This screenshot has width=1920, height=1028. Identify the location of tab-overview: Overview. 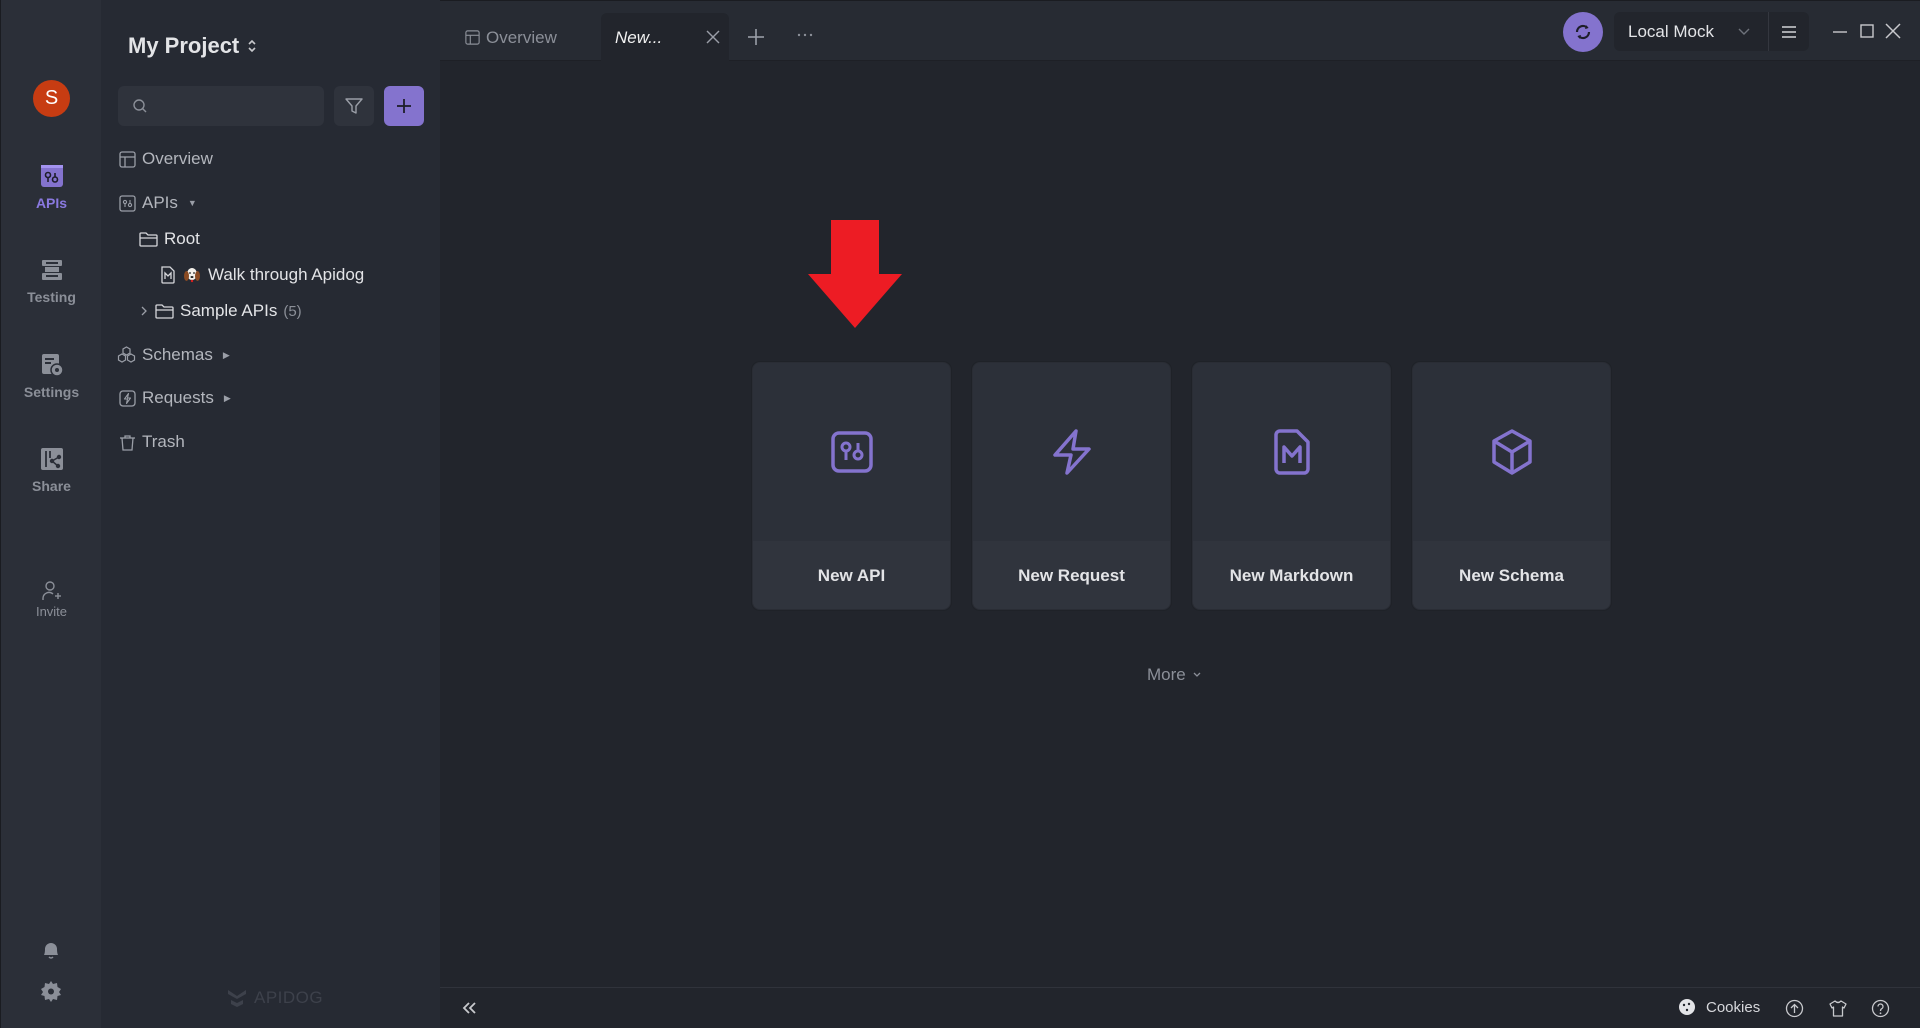
(511, 37).